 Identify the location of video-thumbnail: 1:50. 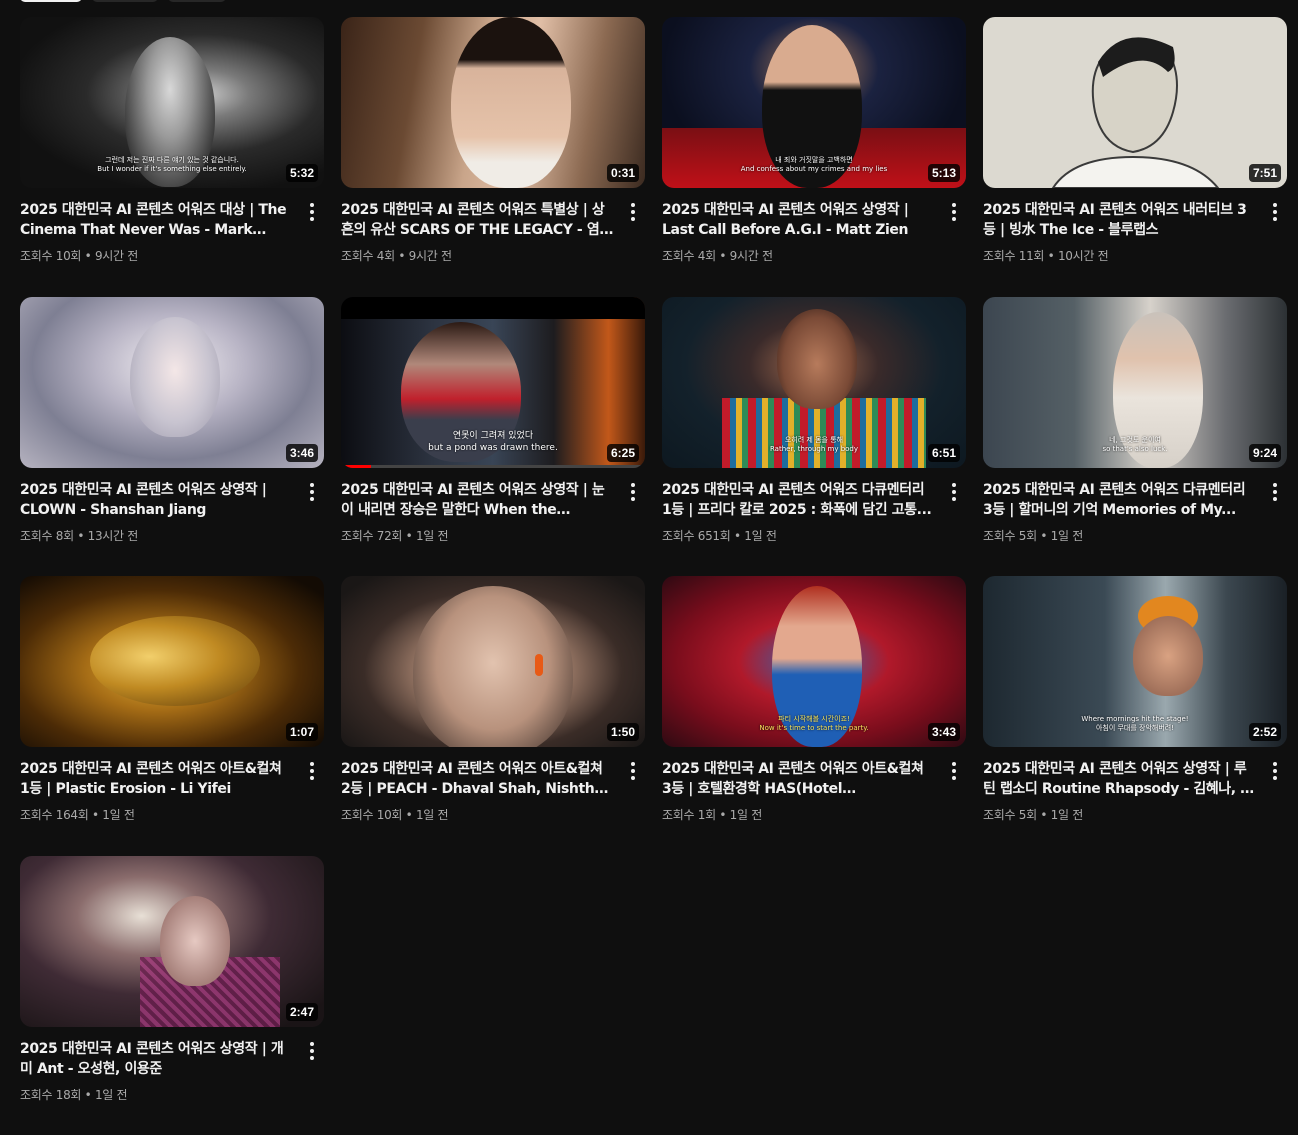
(493, 661).